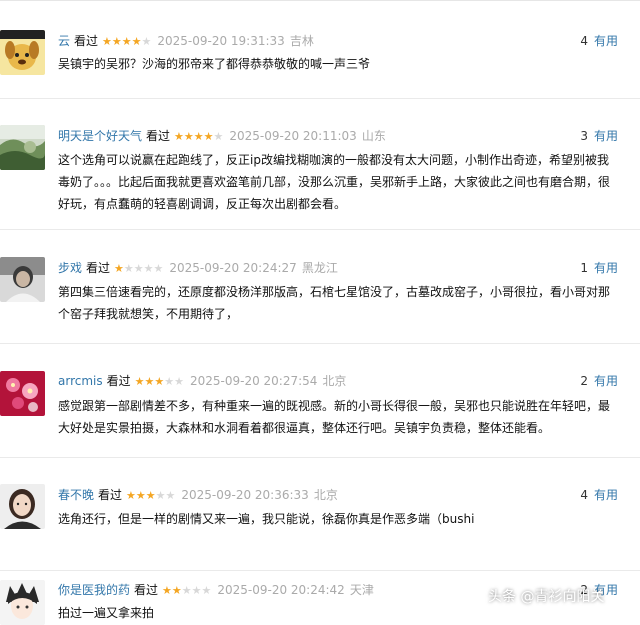 This screenshot has width=640, height=625. What do you see at coordinates (22, 147) in the screenshot?
I see `landscape-photo-avatar-icon` at bounding box center [22, 147].